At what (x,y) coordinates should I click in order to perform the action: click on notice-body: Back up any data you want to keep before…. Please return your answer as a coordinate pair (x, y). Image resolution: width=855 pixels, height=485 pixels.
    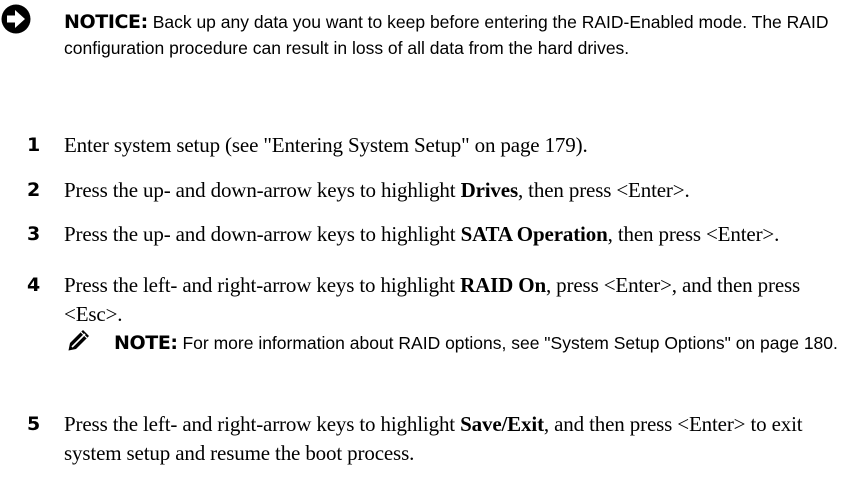
    Looking at the image, I should click on (446, 35).